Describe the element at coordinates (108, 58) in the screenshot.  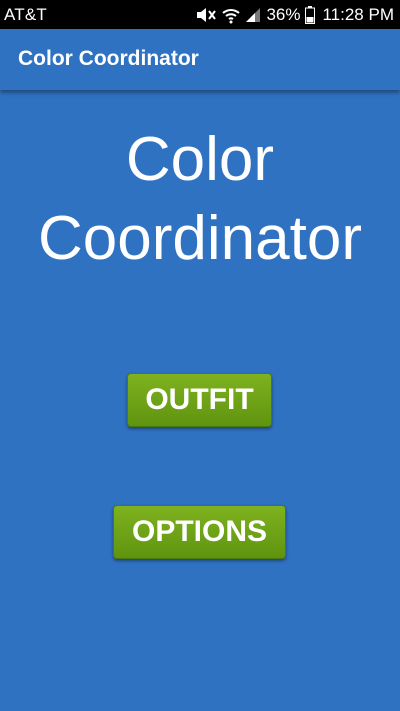
I see `app-title: Color Coordinator` at that location.